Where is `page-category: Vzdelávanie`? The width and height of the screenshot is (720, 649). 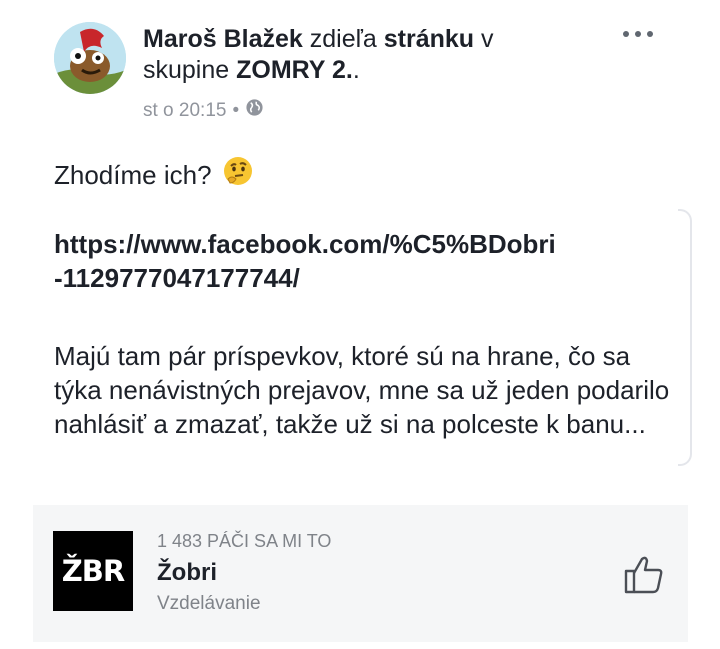 page-category: Vzdelávanie is located at coordinates (209, 603).